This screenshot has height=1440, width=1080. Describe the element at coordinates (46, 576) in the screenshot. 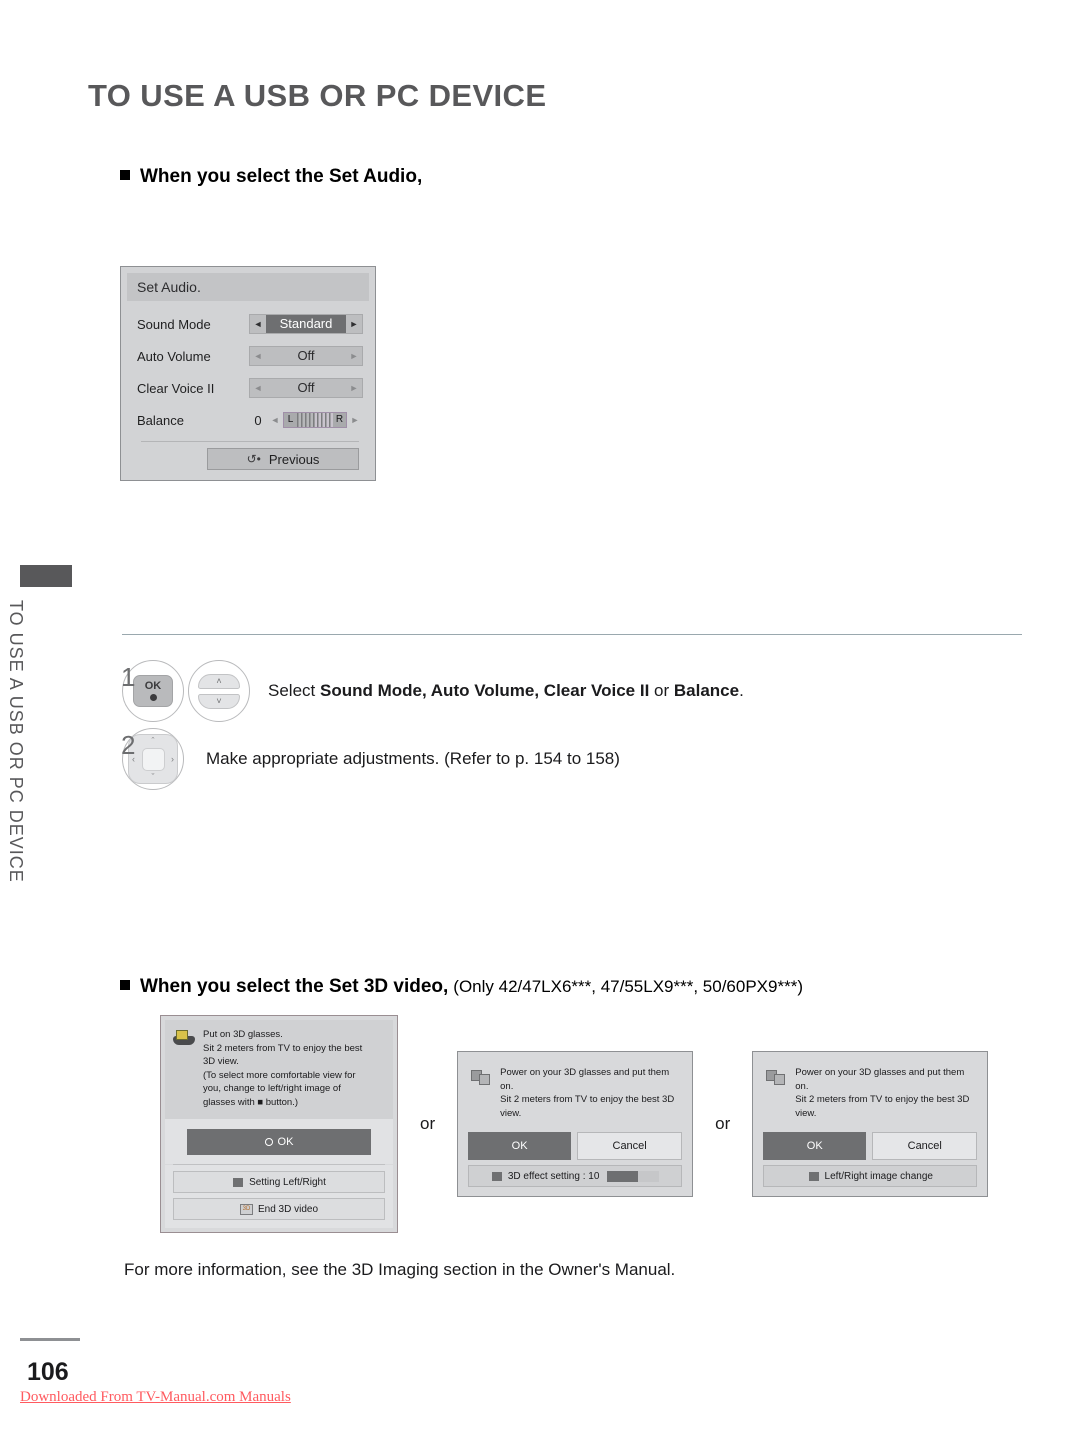

I see `sidebar-tab-marker` at that location.